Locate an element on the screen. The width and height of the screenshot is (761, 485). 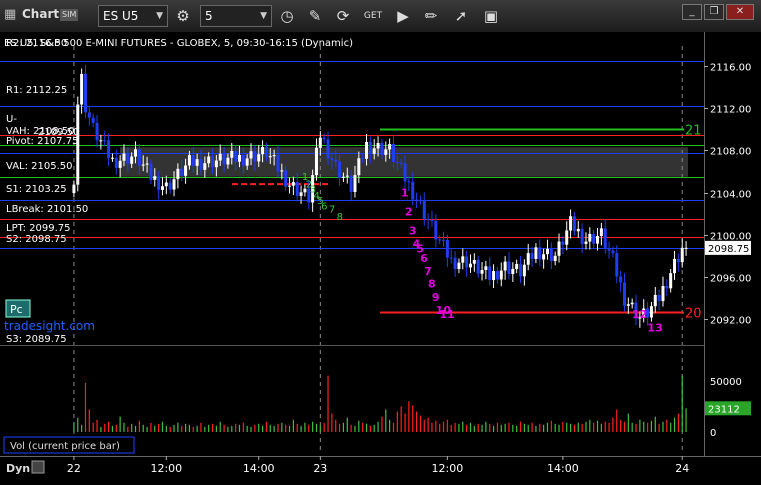
time-axis-bar: Dyn 22 12:00 14:00 23 12:00 14:00 24 is located at coordinates (380, 468).